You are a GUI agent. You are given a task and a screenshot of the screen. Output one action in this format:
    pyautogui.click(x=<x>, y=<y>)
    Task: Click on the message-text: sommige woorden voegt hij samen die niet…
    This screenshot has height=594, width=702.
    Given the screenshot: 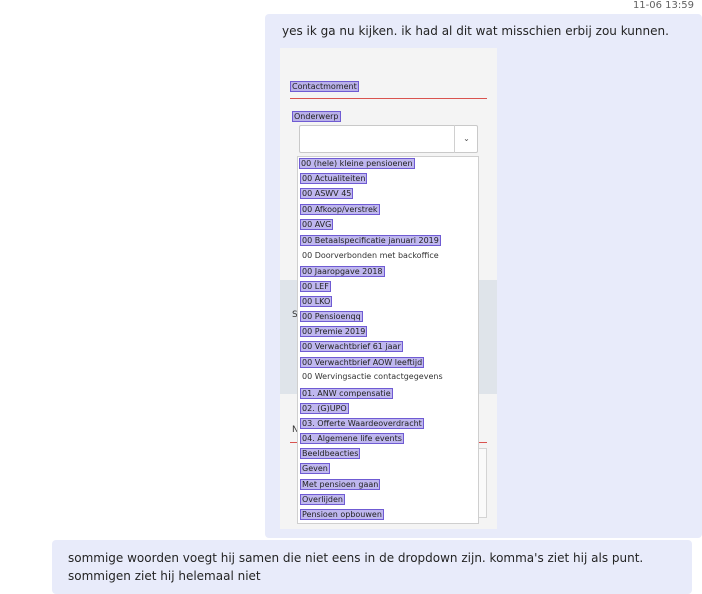 What is the action you would take?
    pyautogui.click(x=355, y=567)
    